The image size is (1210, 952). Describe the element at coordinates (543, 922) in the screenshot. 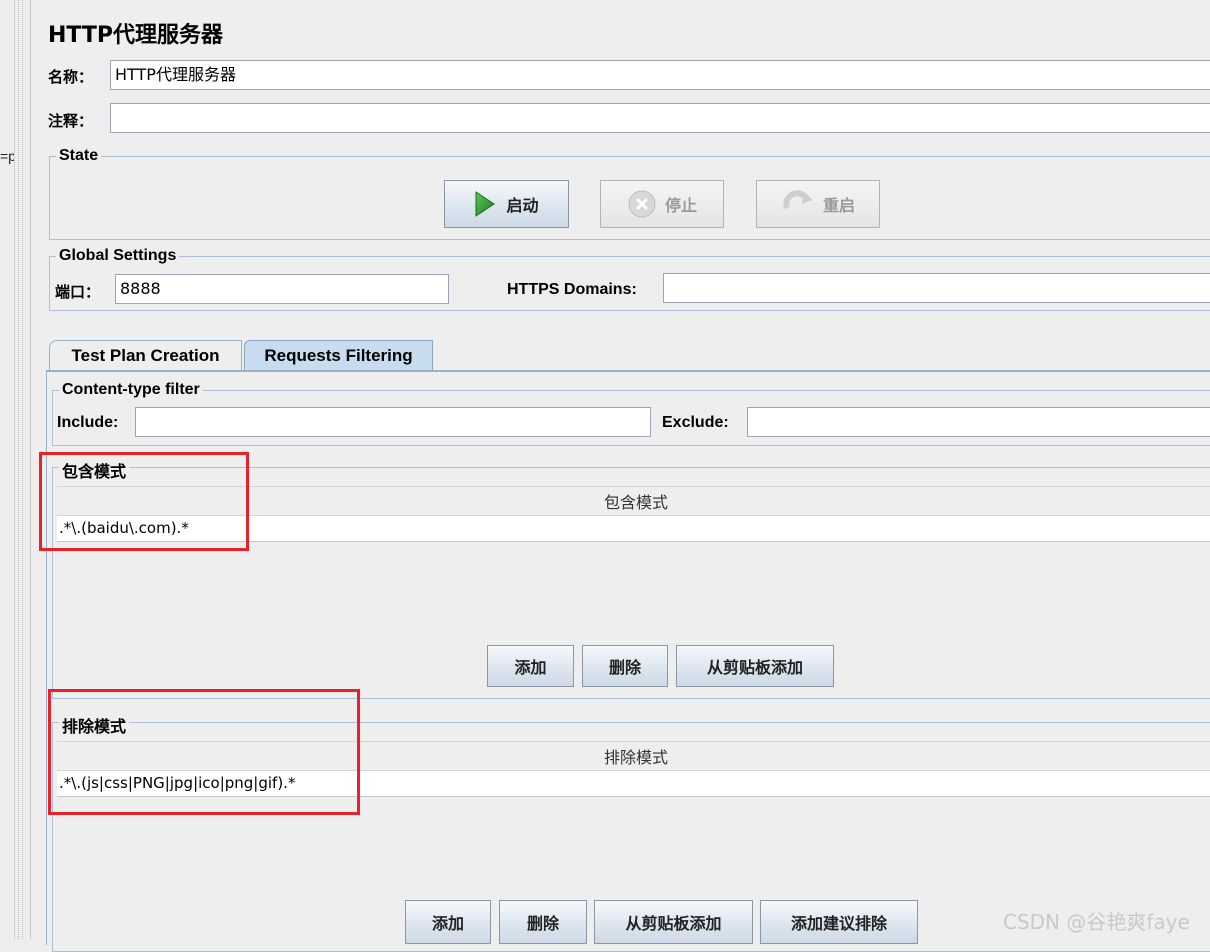

I see `exclude-delete-button: 删除` at that location.